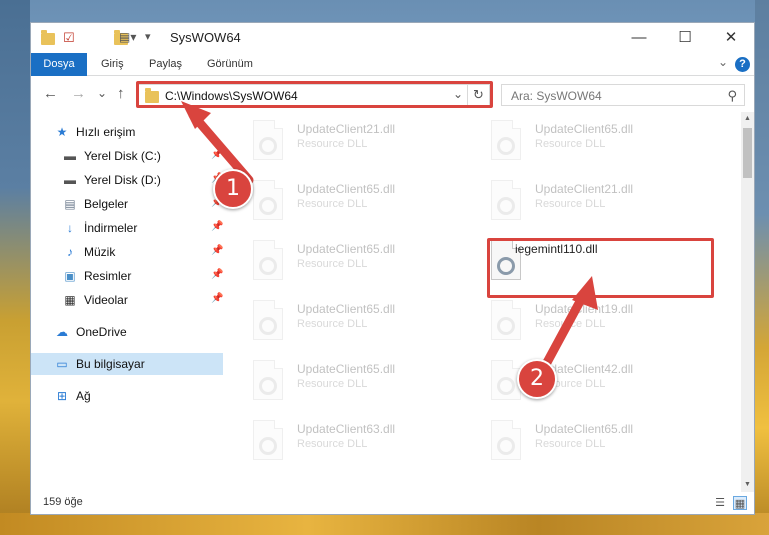 The width and height of the screenshot is (769, 535). I want to click on ribbon-tabs: Dosya Giriş Paylaş Görünüm ⌄ ?, so click(392, 64).